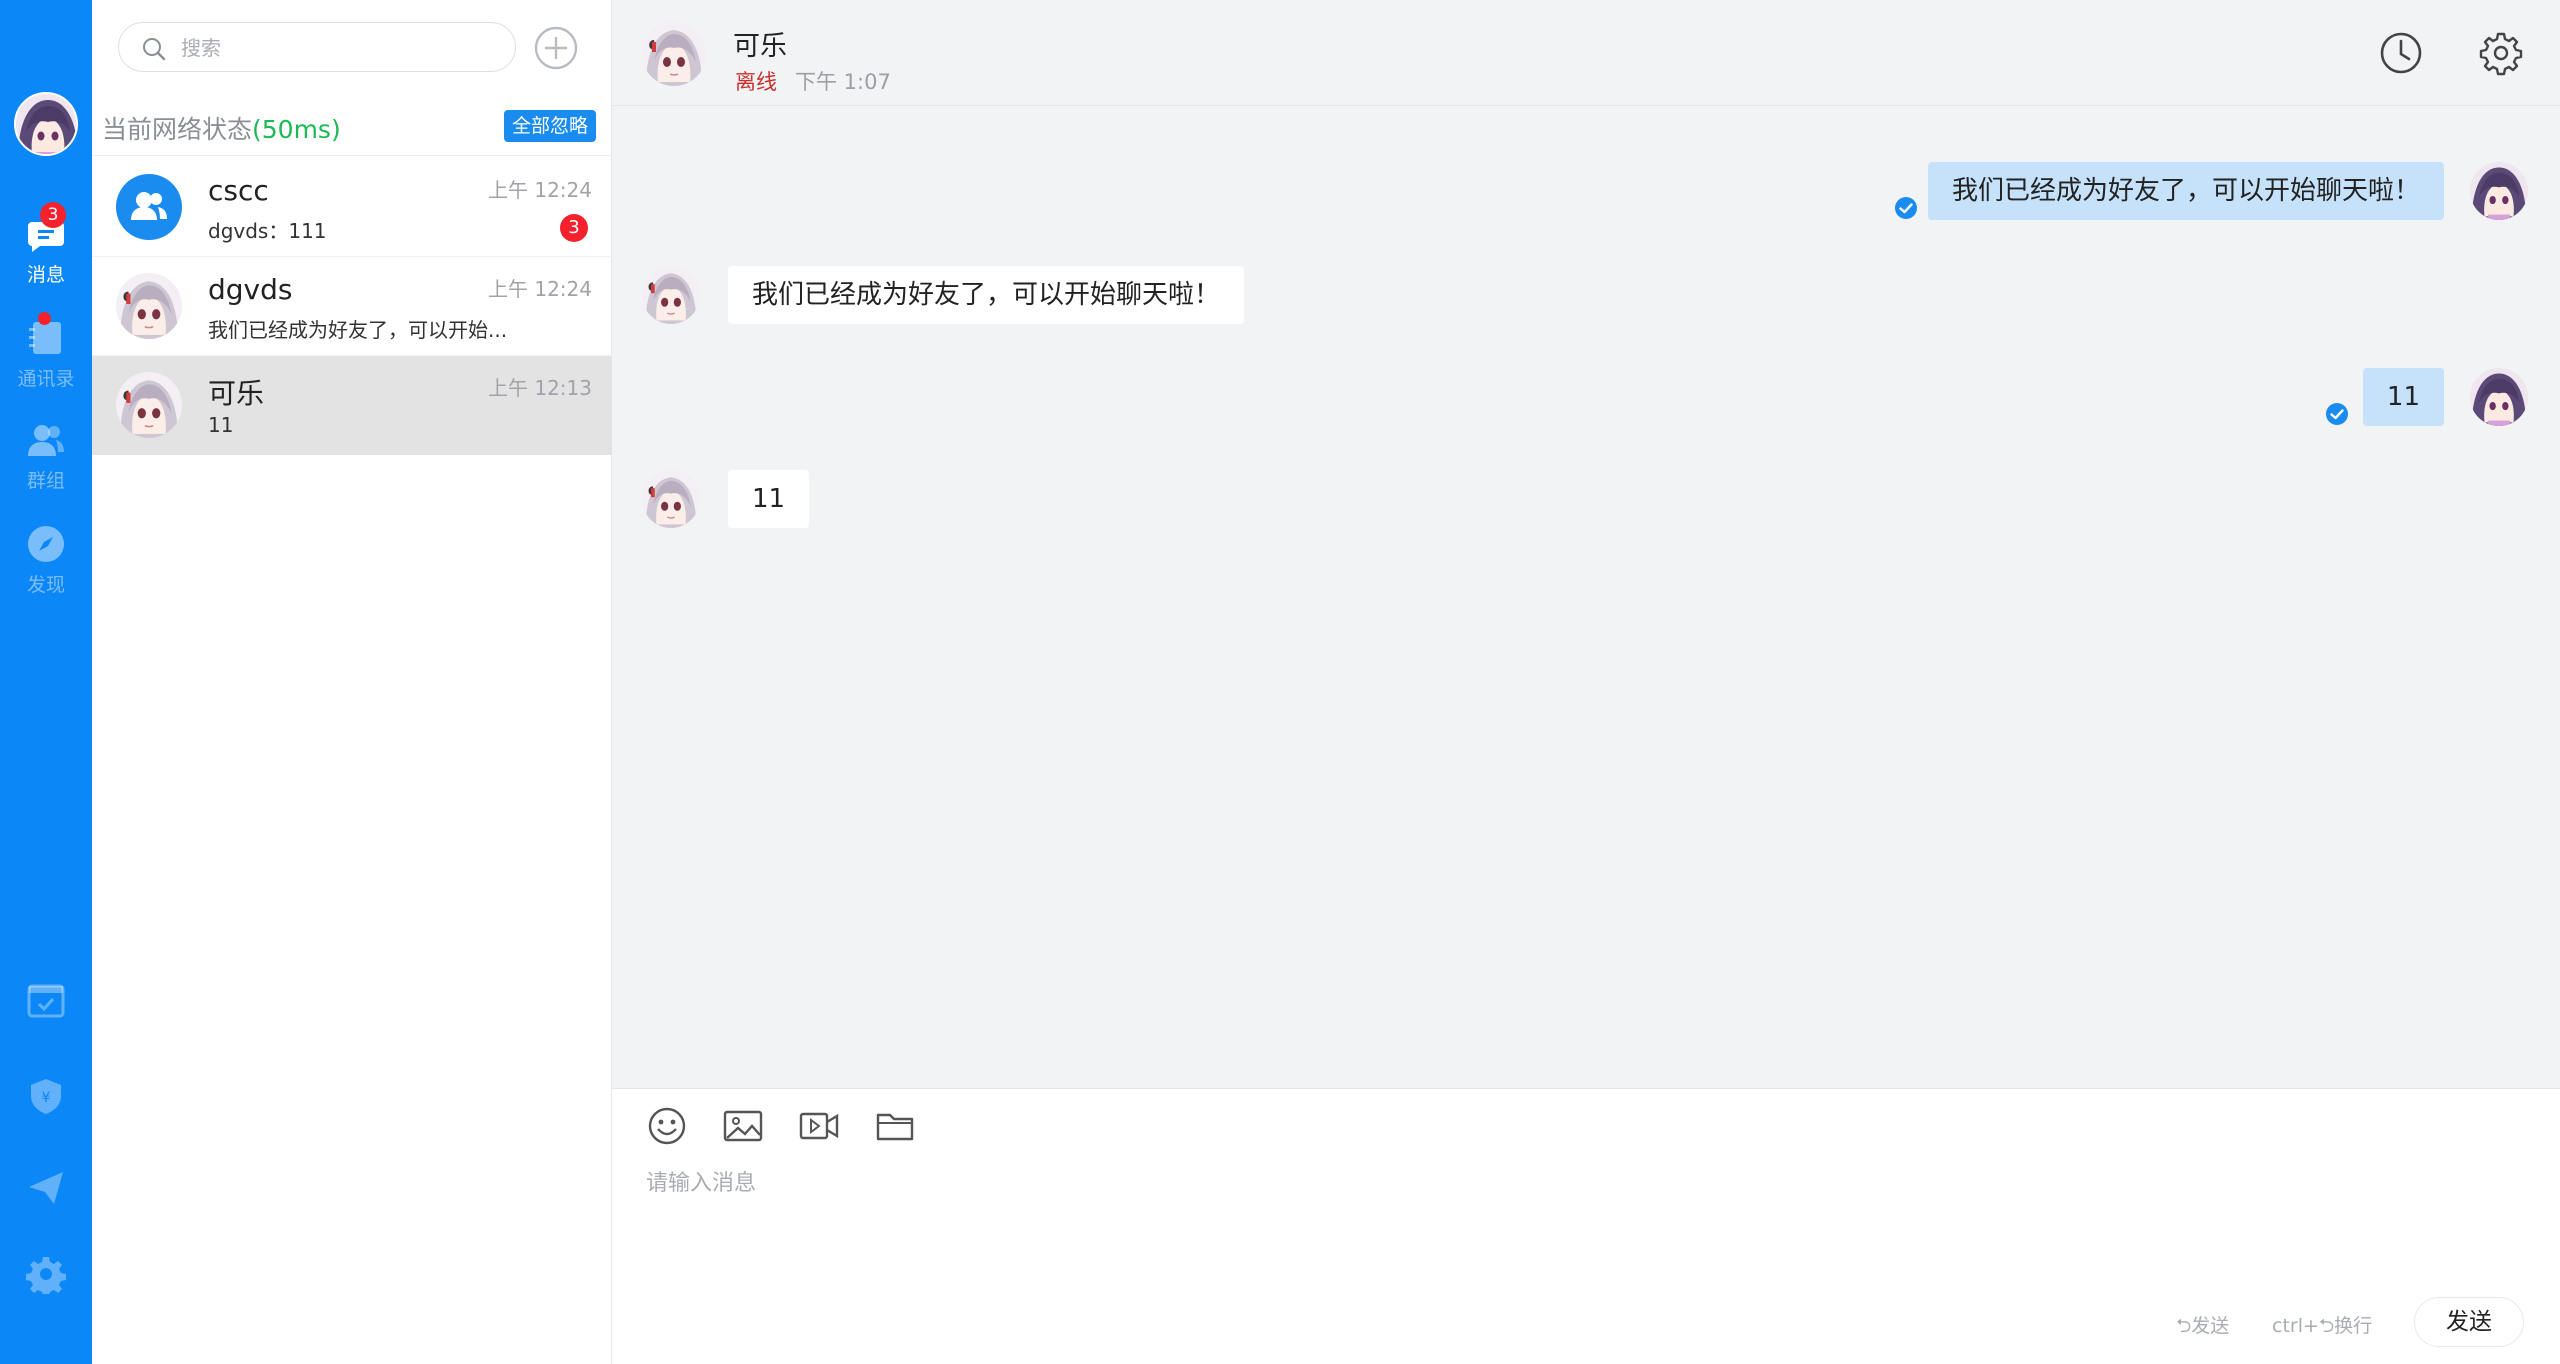 The width and height of the screenshot is (2560, 1364). Describe the element at coordinates (540, 388) in the screenshot. I see `conversation-time: 上午 12:13` at that location.